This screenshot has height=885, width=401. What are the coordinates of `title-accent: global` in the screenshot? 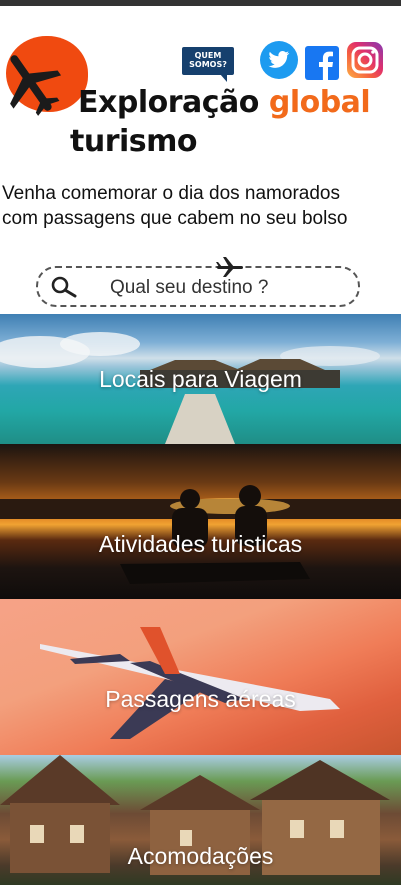 It's located at (319, 102).